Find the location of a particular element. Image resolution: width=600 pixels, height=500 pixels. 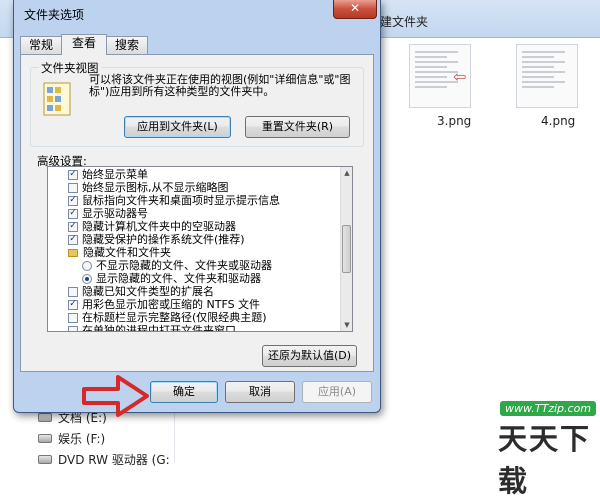

drive-f-label: 娱乐 (F:) is located at coordinates (82, 438).